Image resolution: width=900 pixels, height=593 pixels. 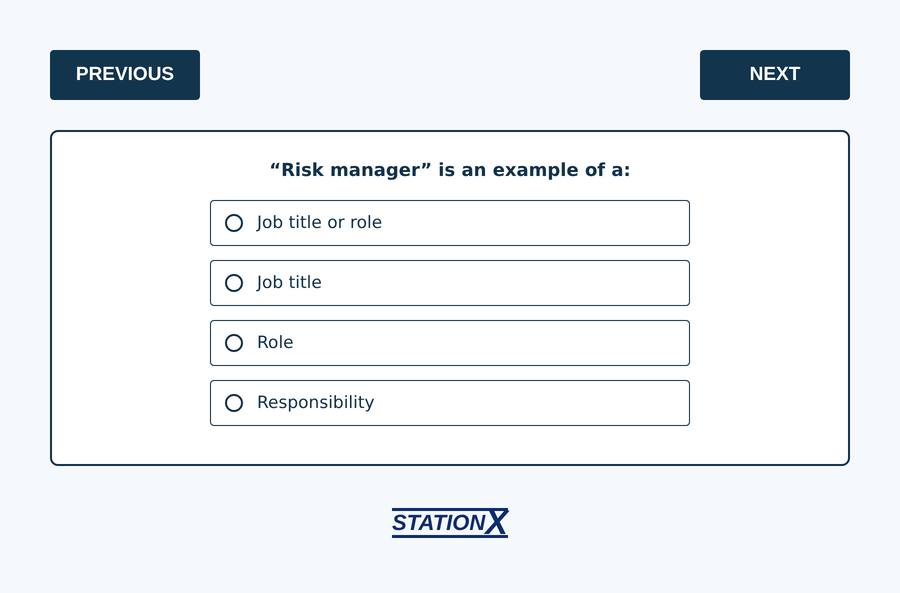 What do you see at coordinates (319, 223) in the screenshot?
I see `option-label: Job title or role` at bounding box center [319, 223].